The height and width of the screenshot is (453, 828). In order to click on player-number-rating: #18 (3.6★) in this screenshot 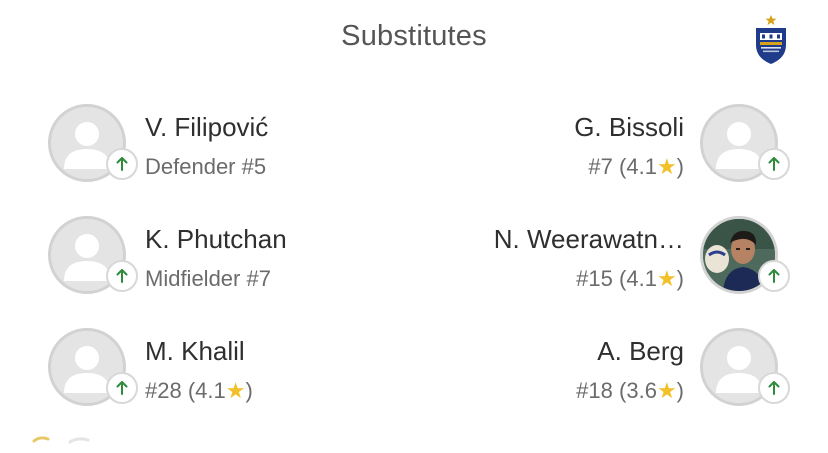, I will do `click(630, 390)`.